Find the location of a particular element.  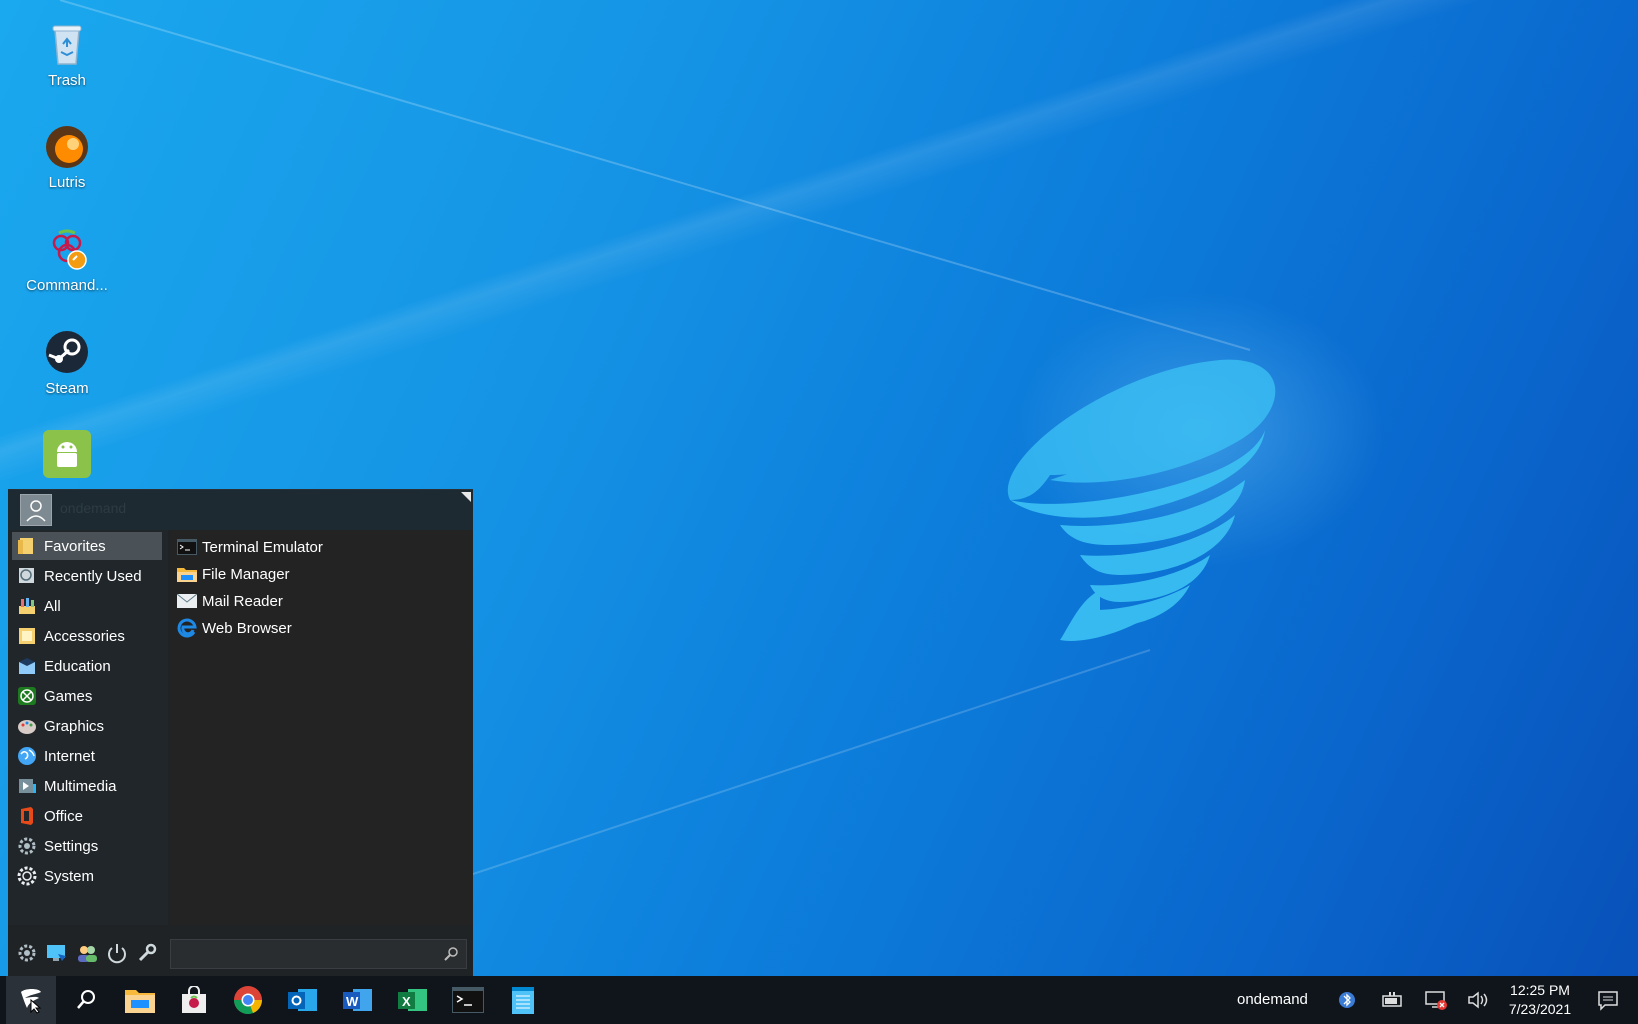

taskbar-terminal is located at coordinates (468, 1000).